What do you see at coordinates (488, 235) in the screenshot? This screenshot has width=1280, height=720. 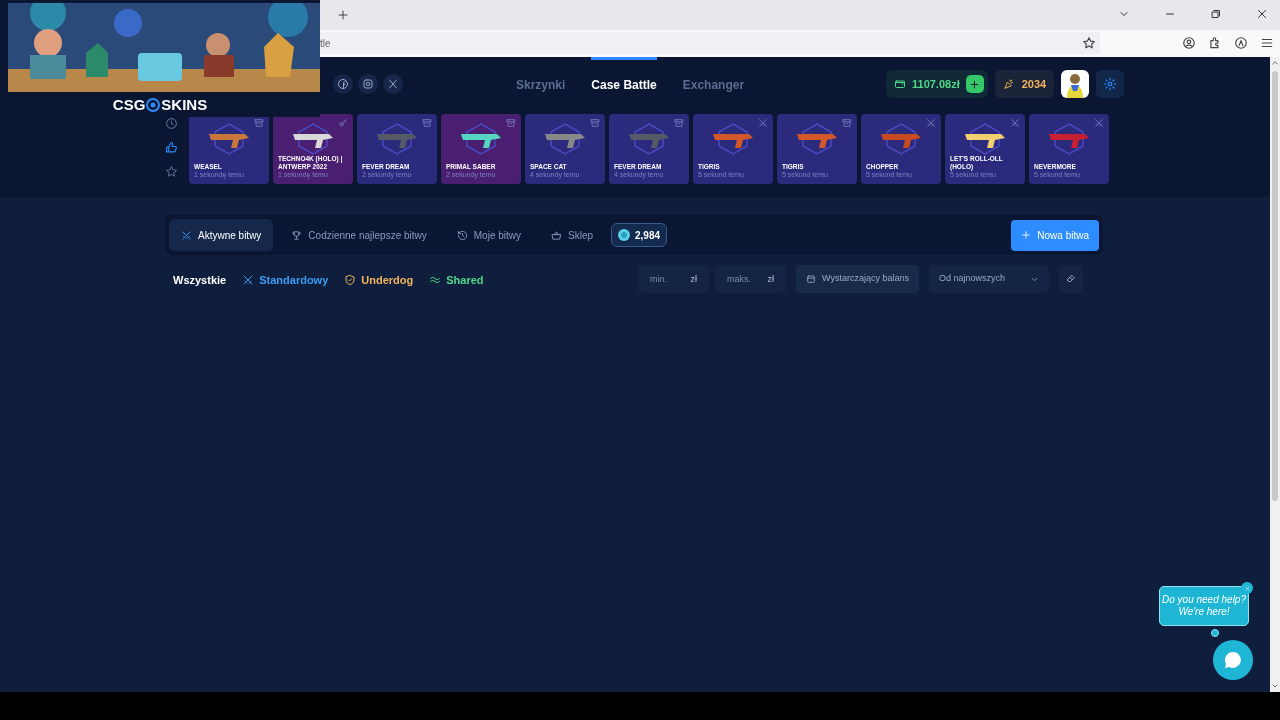 I see `battle-tab: Moje bitwy` at bounding box center [488, 235].